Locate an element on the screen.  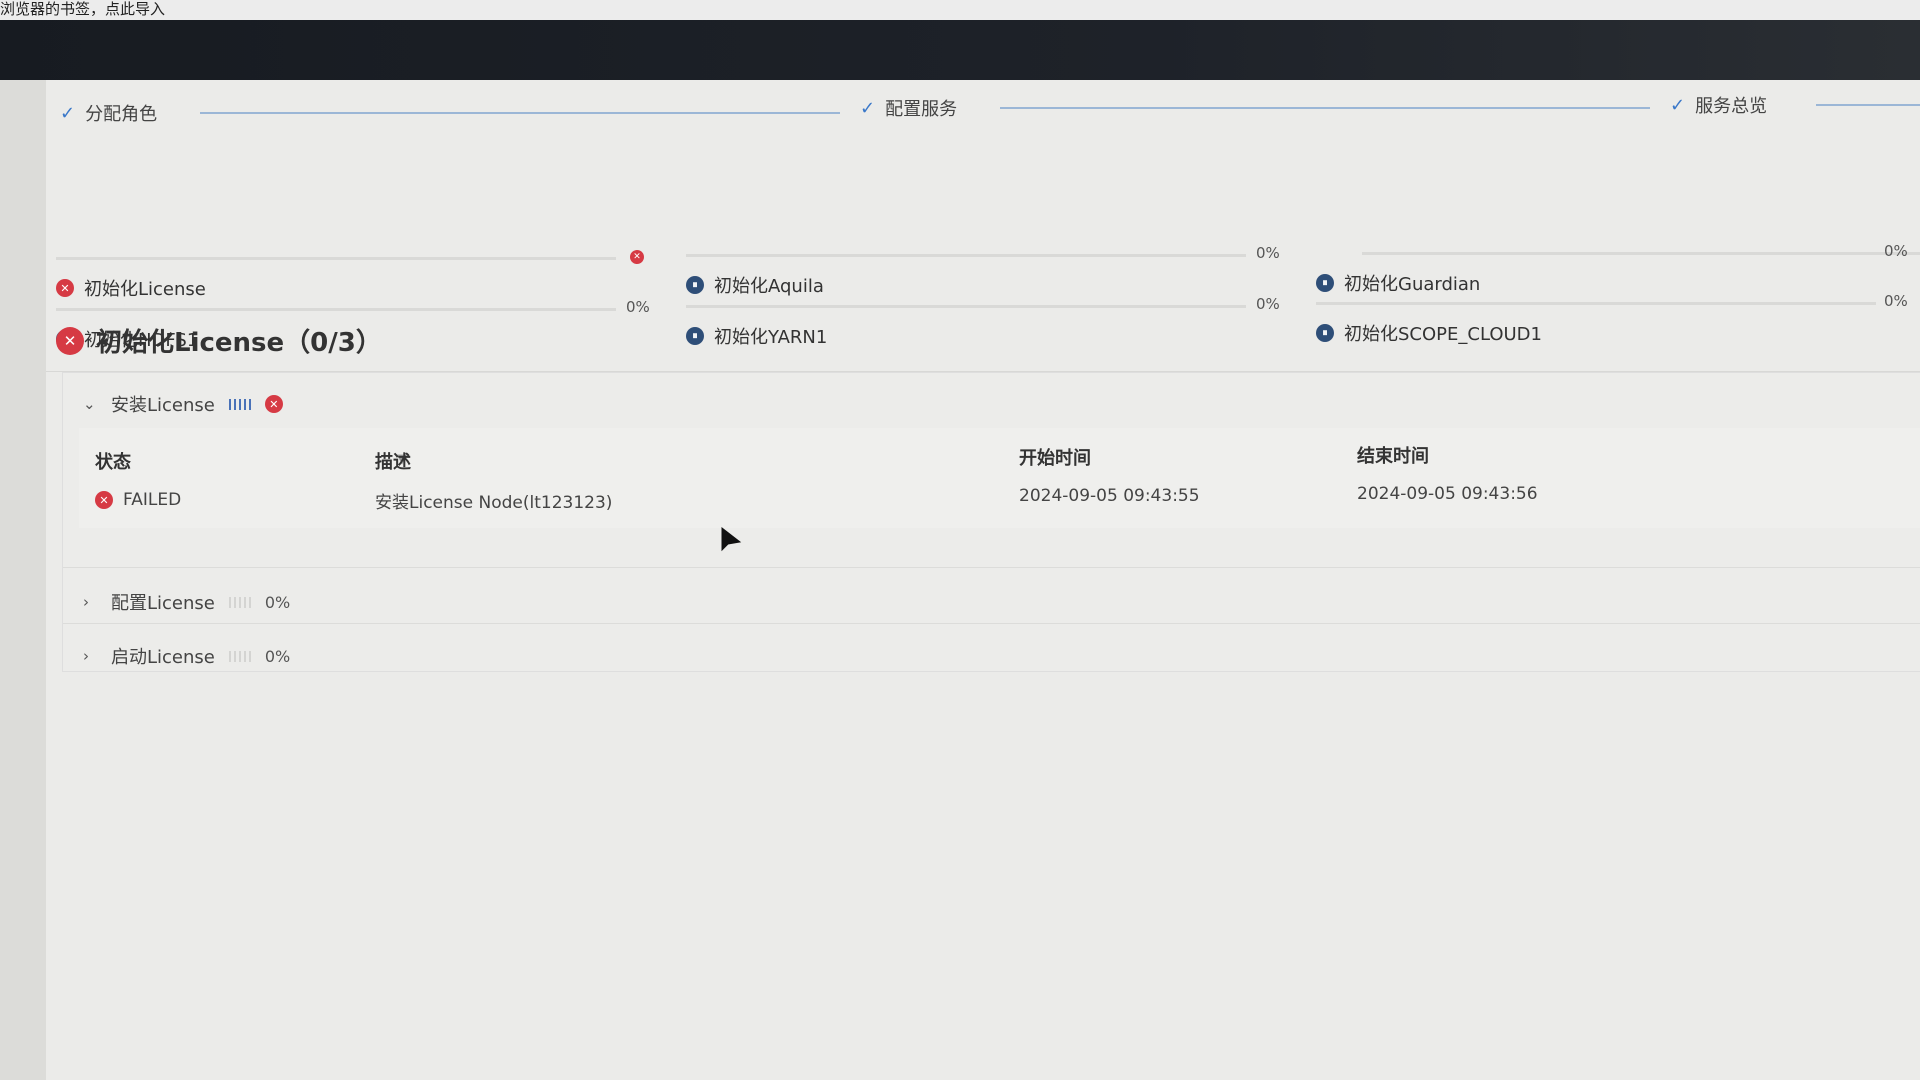
status-text: FAILED is located at coordinates (152, 500).